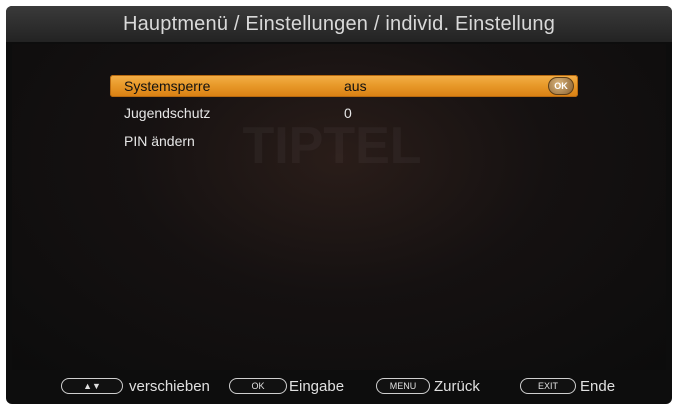  Describe the element at coordinates (403, 386) in the screenshot. I see `menu-key-icon: MENU` at that location.